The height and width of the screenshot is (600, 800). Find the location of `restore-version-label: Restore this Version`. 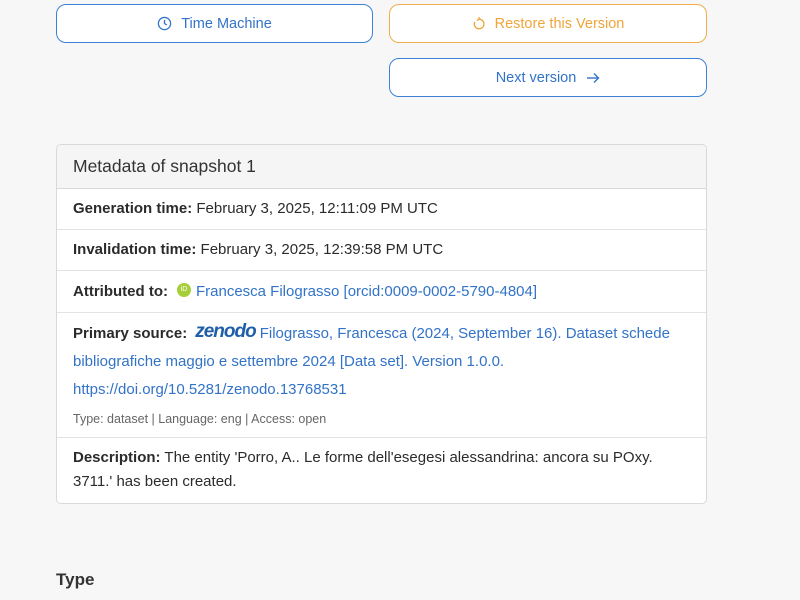

restore-version-label: Restore this Version is located at coordinates (559, 23).